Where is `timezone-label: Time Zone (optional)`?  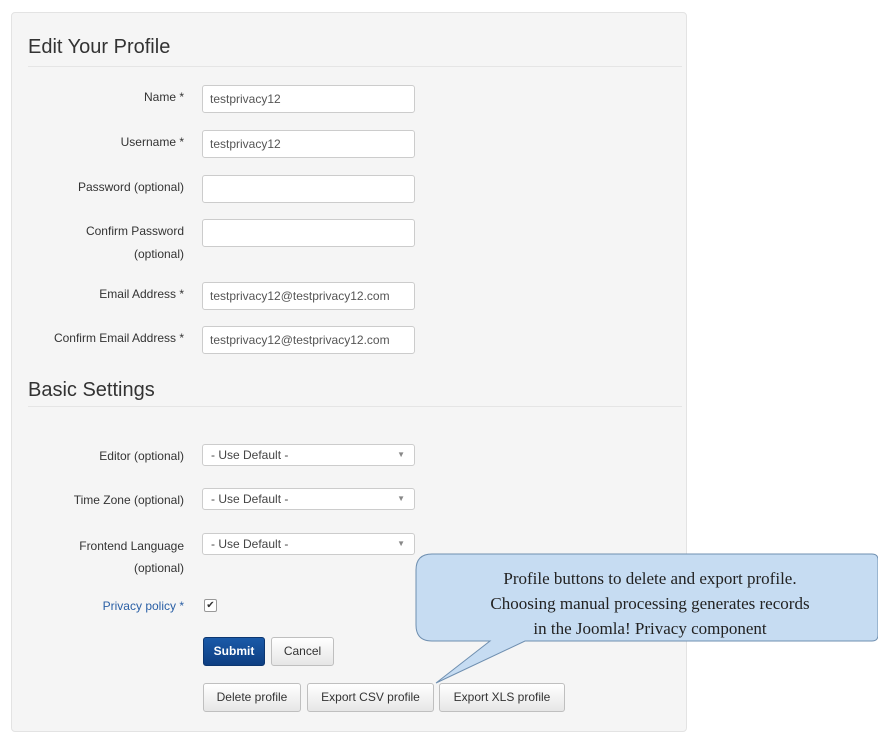 timezone-label: Time Zone (optional) is located at coordinates (128, 500).